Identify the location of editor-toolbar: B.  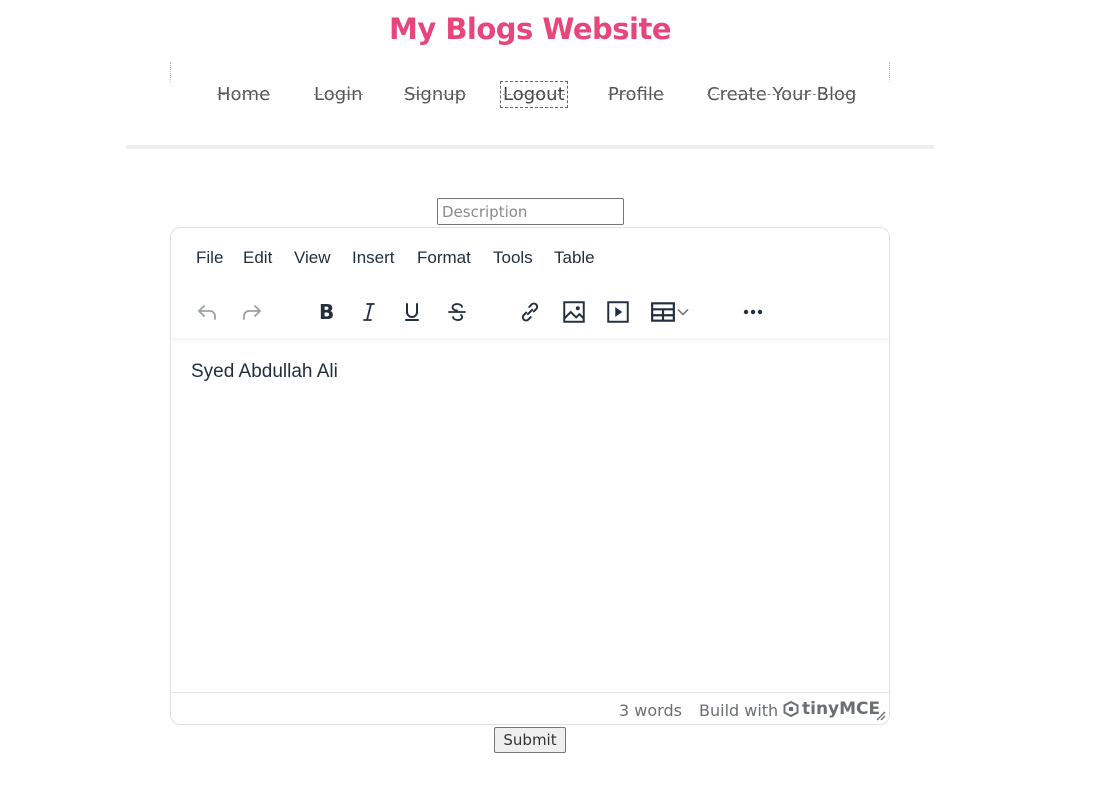
(530, 313).